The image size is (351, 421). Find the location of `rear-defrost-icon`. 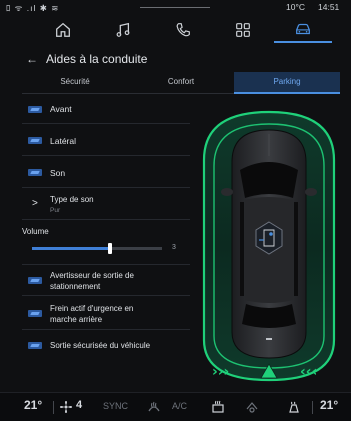

rear-defrost-icon is located at coordinates (218, 407).